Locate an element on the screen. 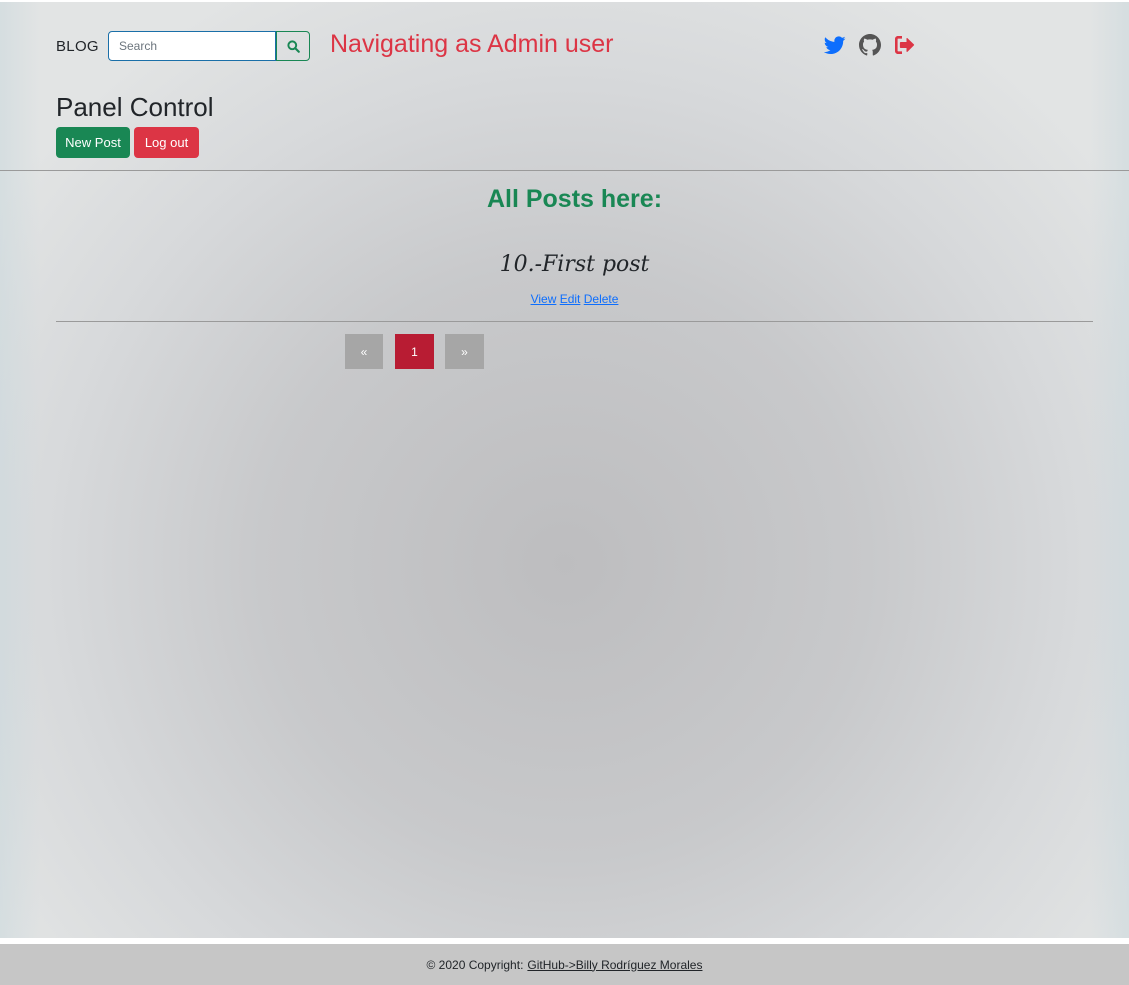 The width and height of the screenshot is (1129, 985). next-page-button: » is located at coordinates (464, 351).